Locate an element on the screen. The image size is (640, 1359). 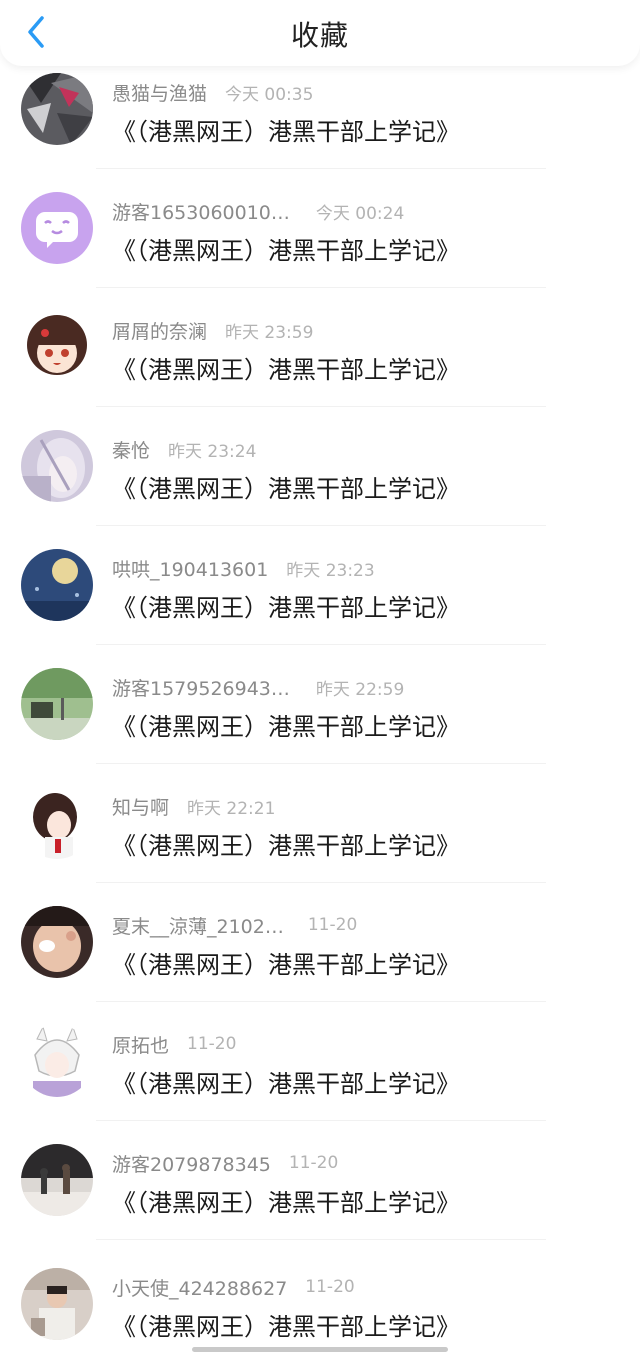
item-meta: 游客1579526943… 昨天 22:59 is located at coordinates (258, 687).